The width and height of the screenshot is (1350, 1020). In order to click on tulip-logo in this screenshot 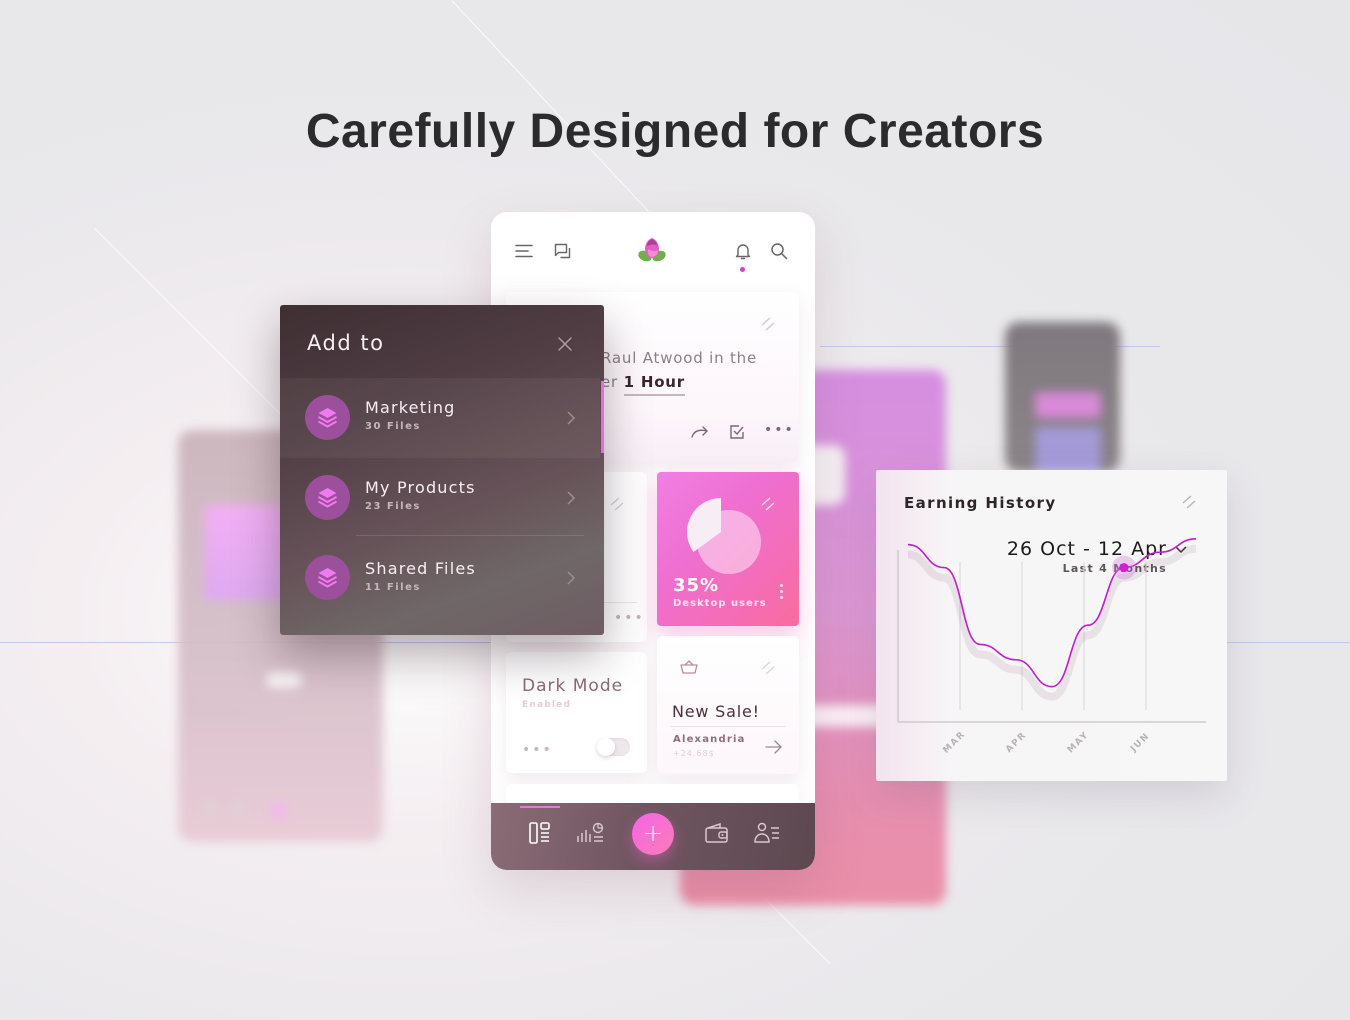, I will do `click(652, 250)`.